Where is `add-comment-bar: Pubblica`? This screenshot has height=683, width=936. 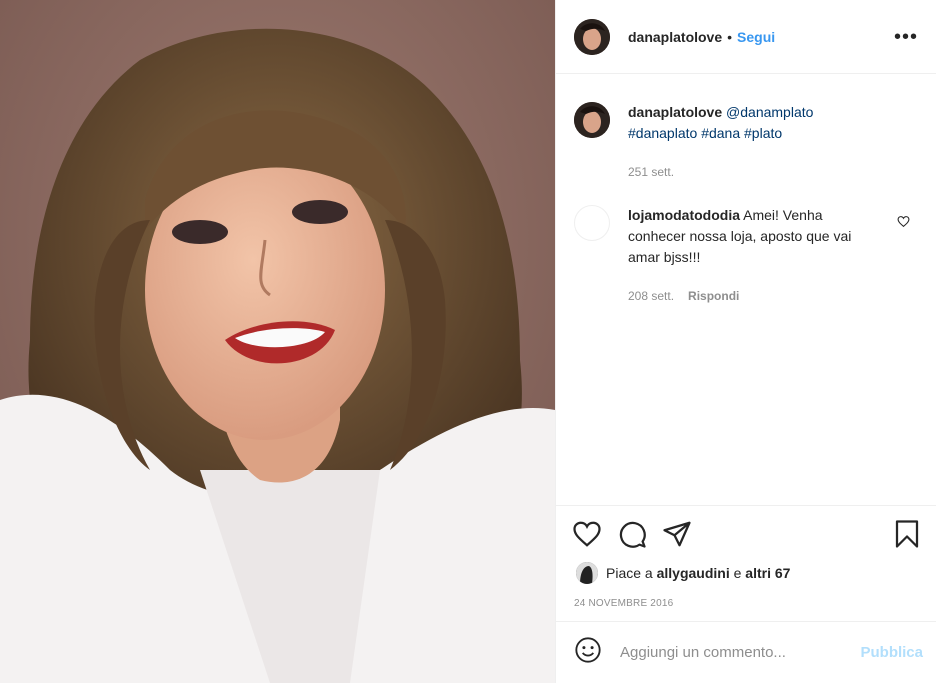
add-comment-bar: Pubblica is located at coordinates (746, 652).